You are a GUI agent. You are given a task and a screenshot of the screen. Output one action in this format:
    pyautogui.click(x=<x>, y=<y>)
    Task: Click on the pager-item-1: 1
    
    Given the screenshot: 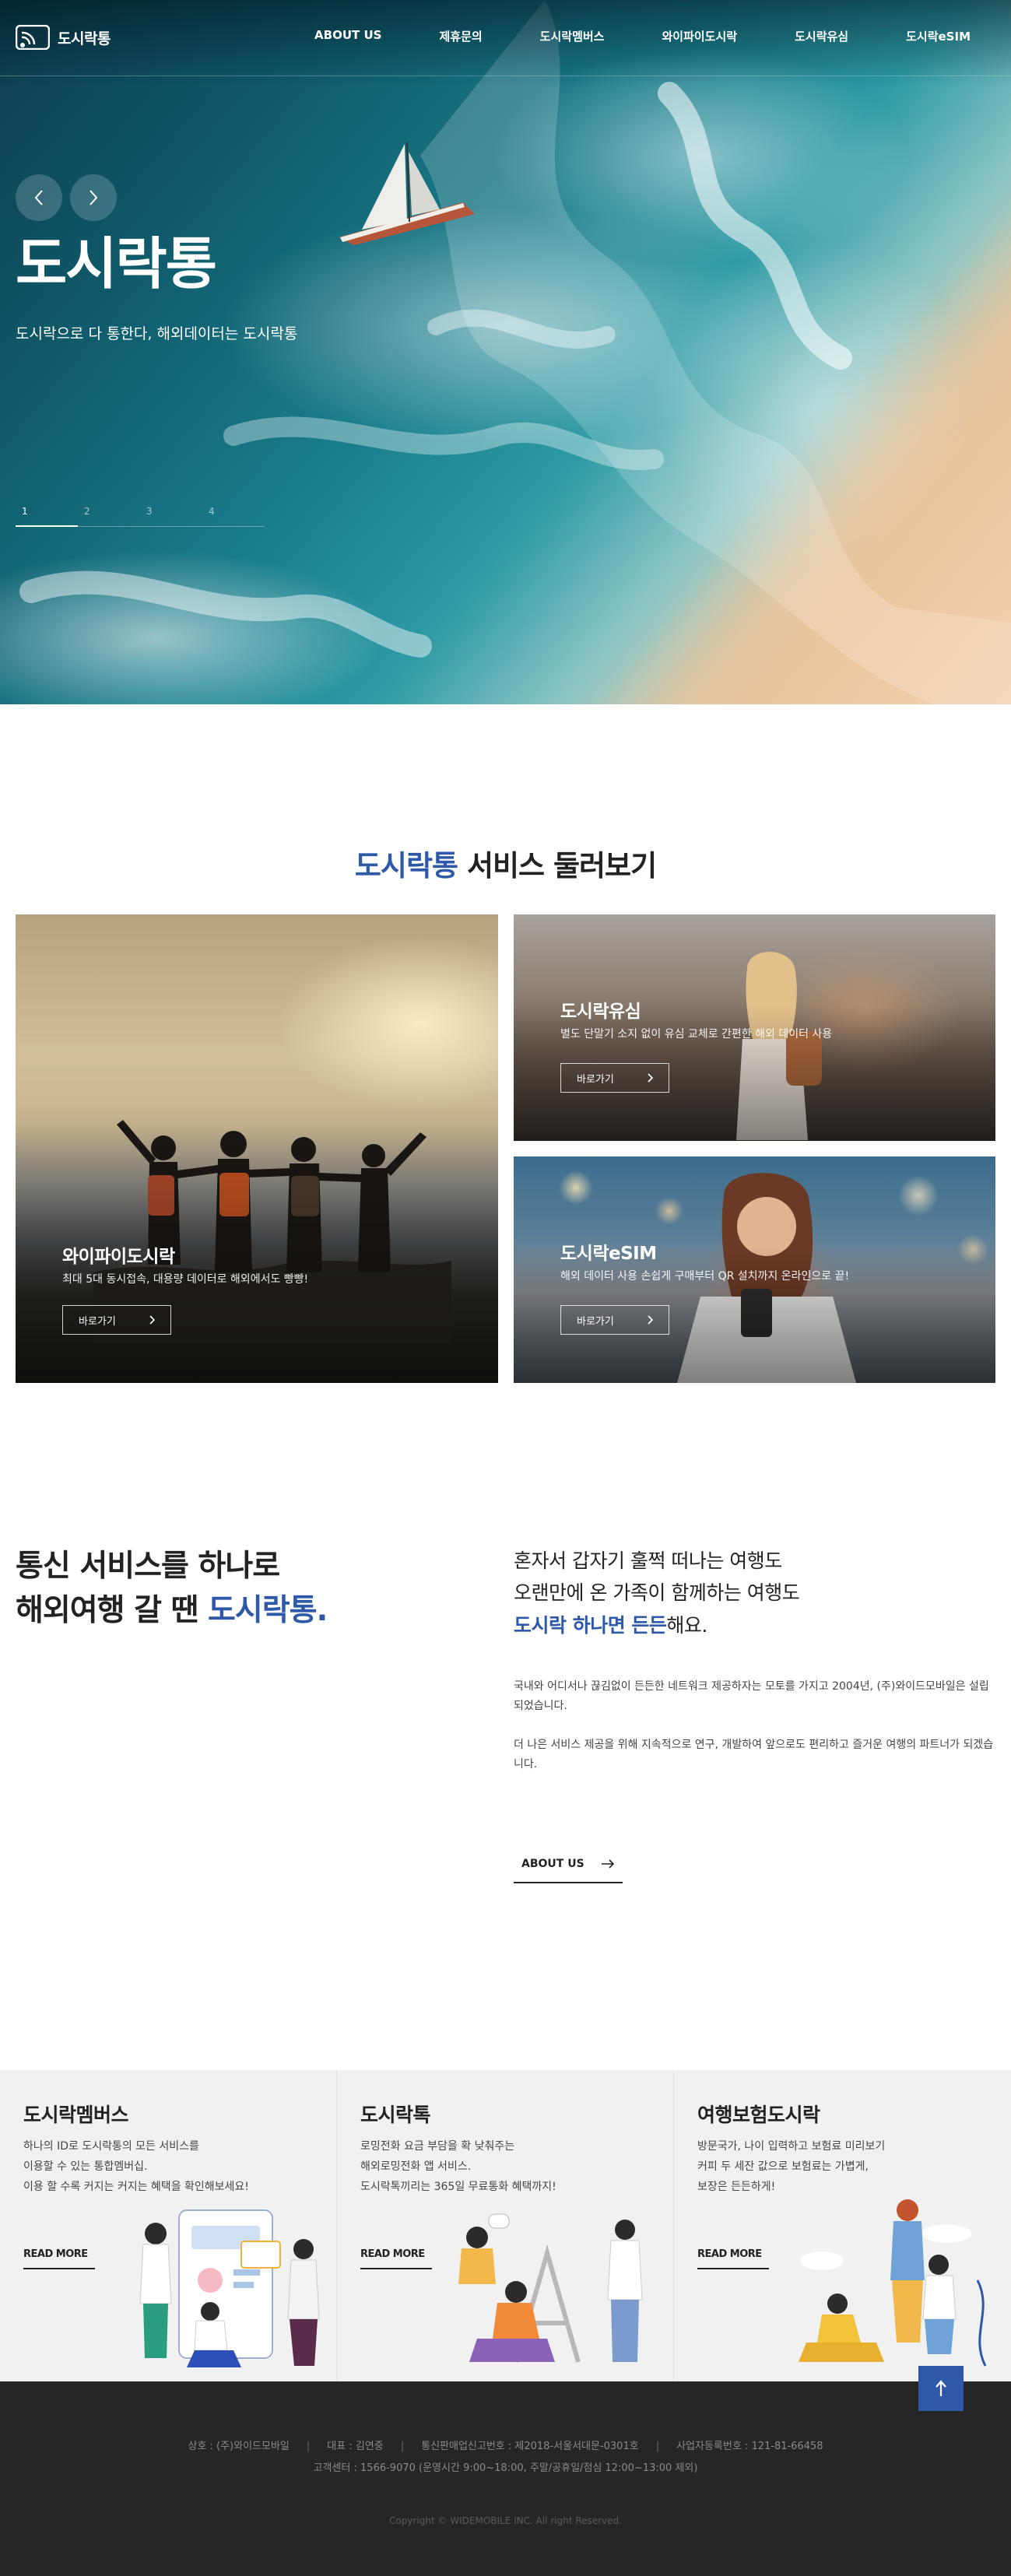 What is the action you would take?
    pyautogui.click(x=25, y=512)
    